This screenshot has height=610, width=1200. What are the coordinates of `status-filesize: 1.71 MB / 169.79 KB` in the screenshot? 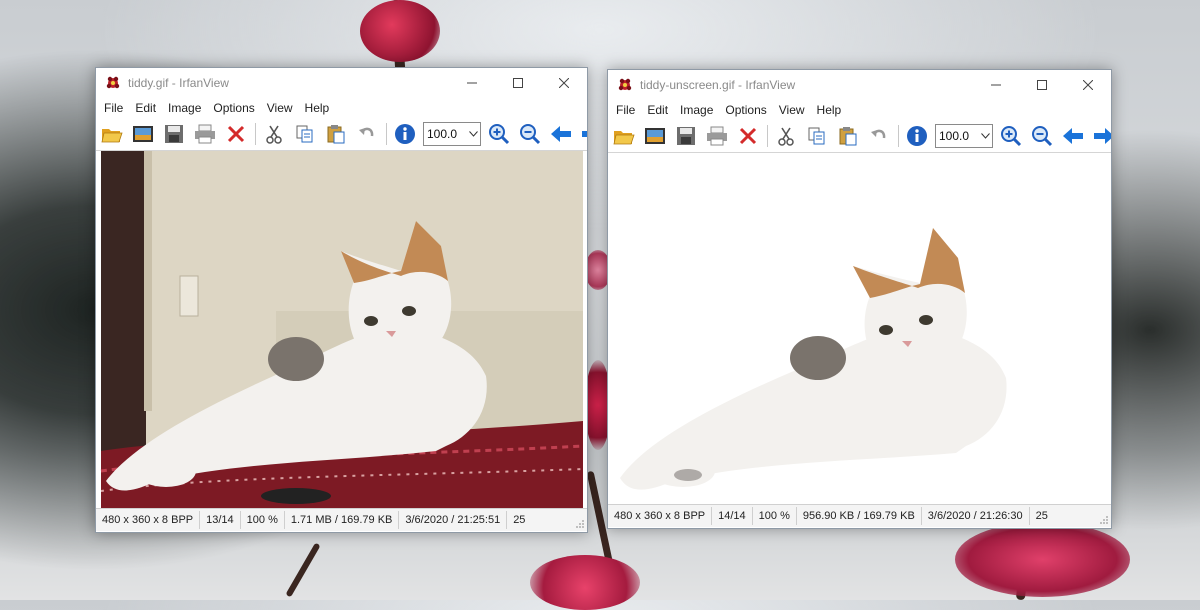 It's located at (342, 520).